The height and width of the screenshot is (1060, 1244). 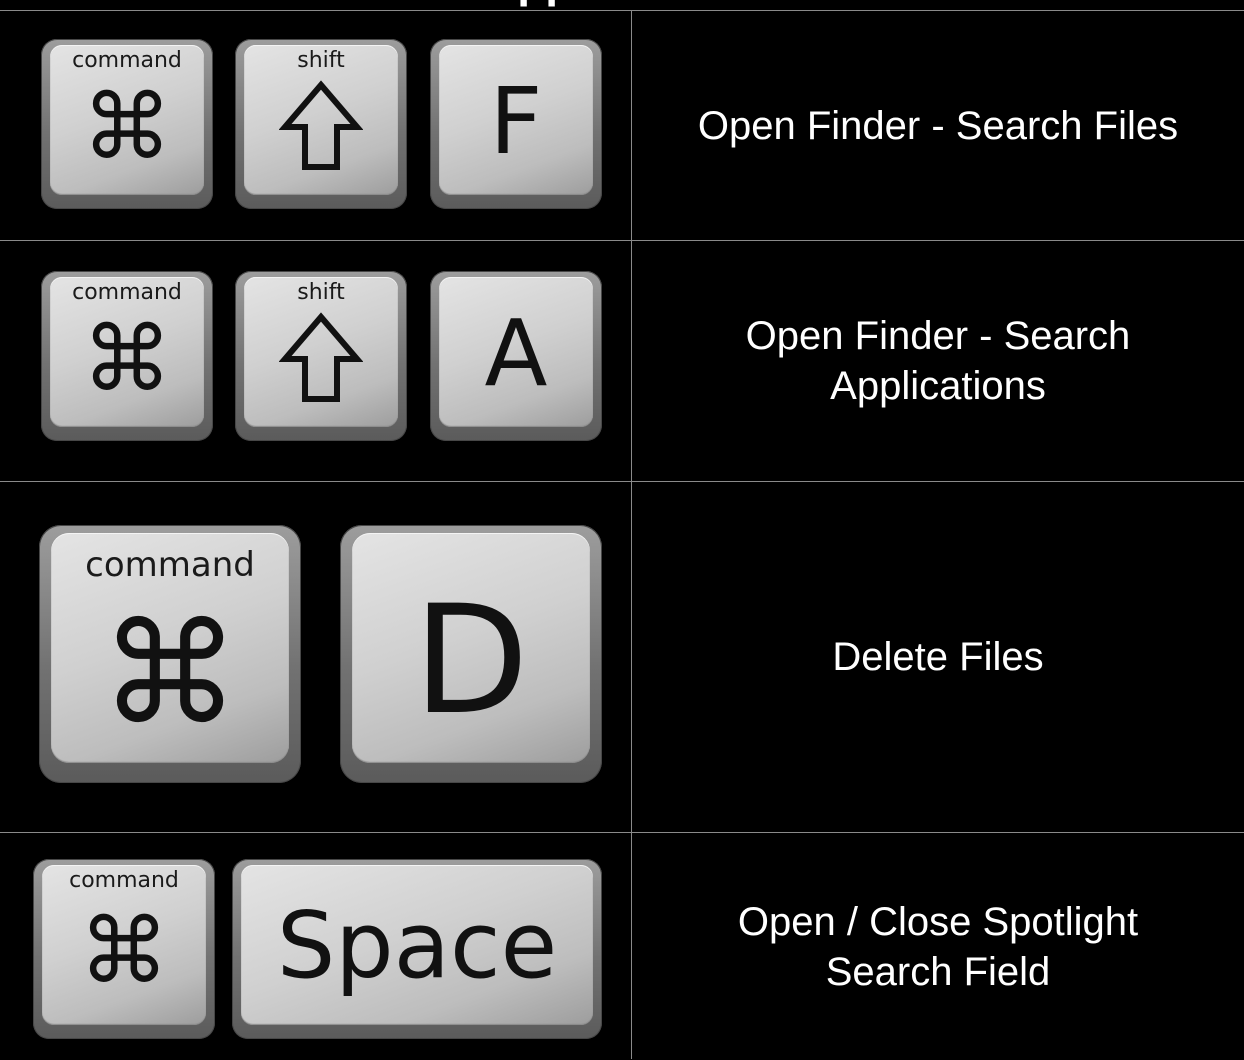 I want to click on space-key-label: Space, so click(x=417, y=945).